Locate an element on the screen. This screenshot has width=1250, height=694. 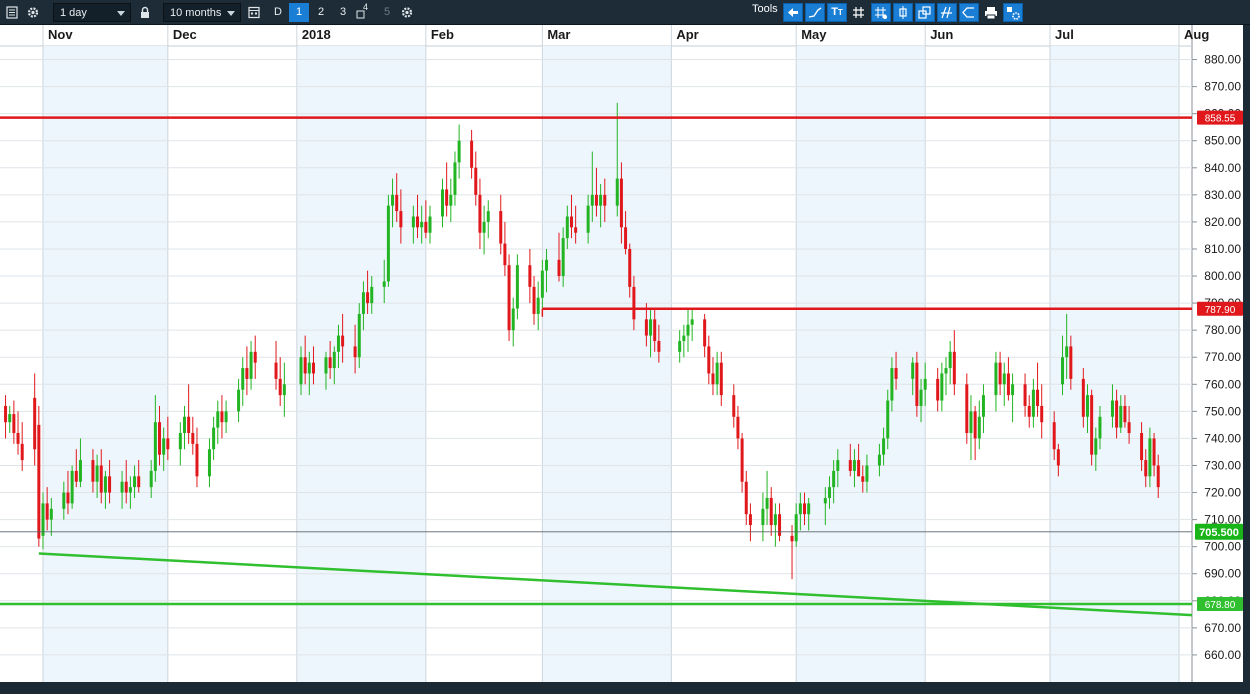
current-price-tag-label: 705.500 is located at coordinates (1219, 533).